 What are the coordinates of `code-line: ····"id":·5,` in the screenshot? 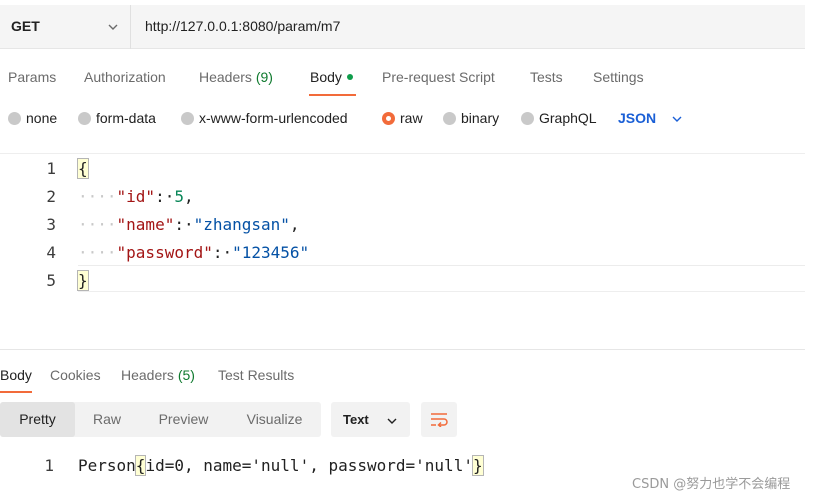 It's located at (136, 196).